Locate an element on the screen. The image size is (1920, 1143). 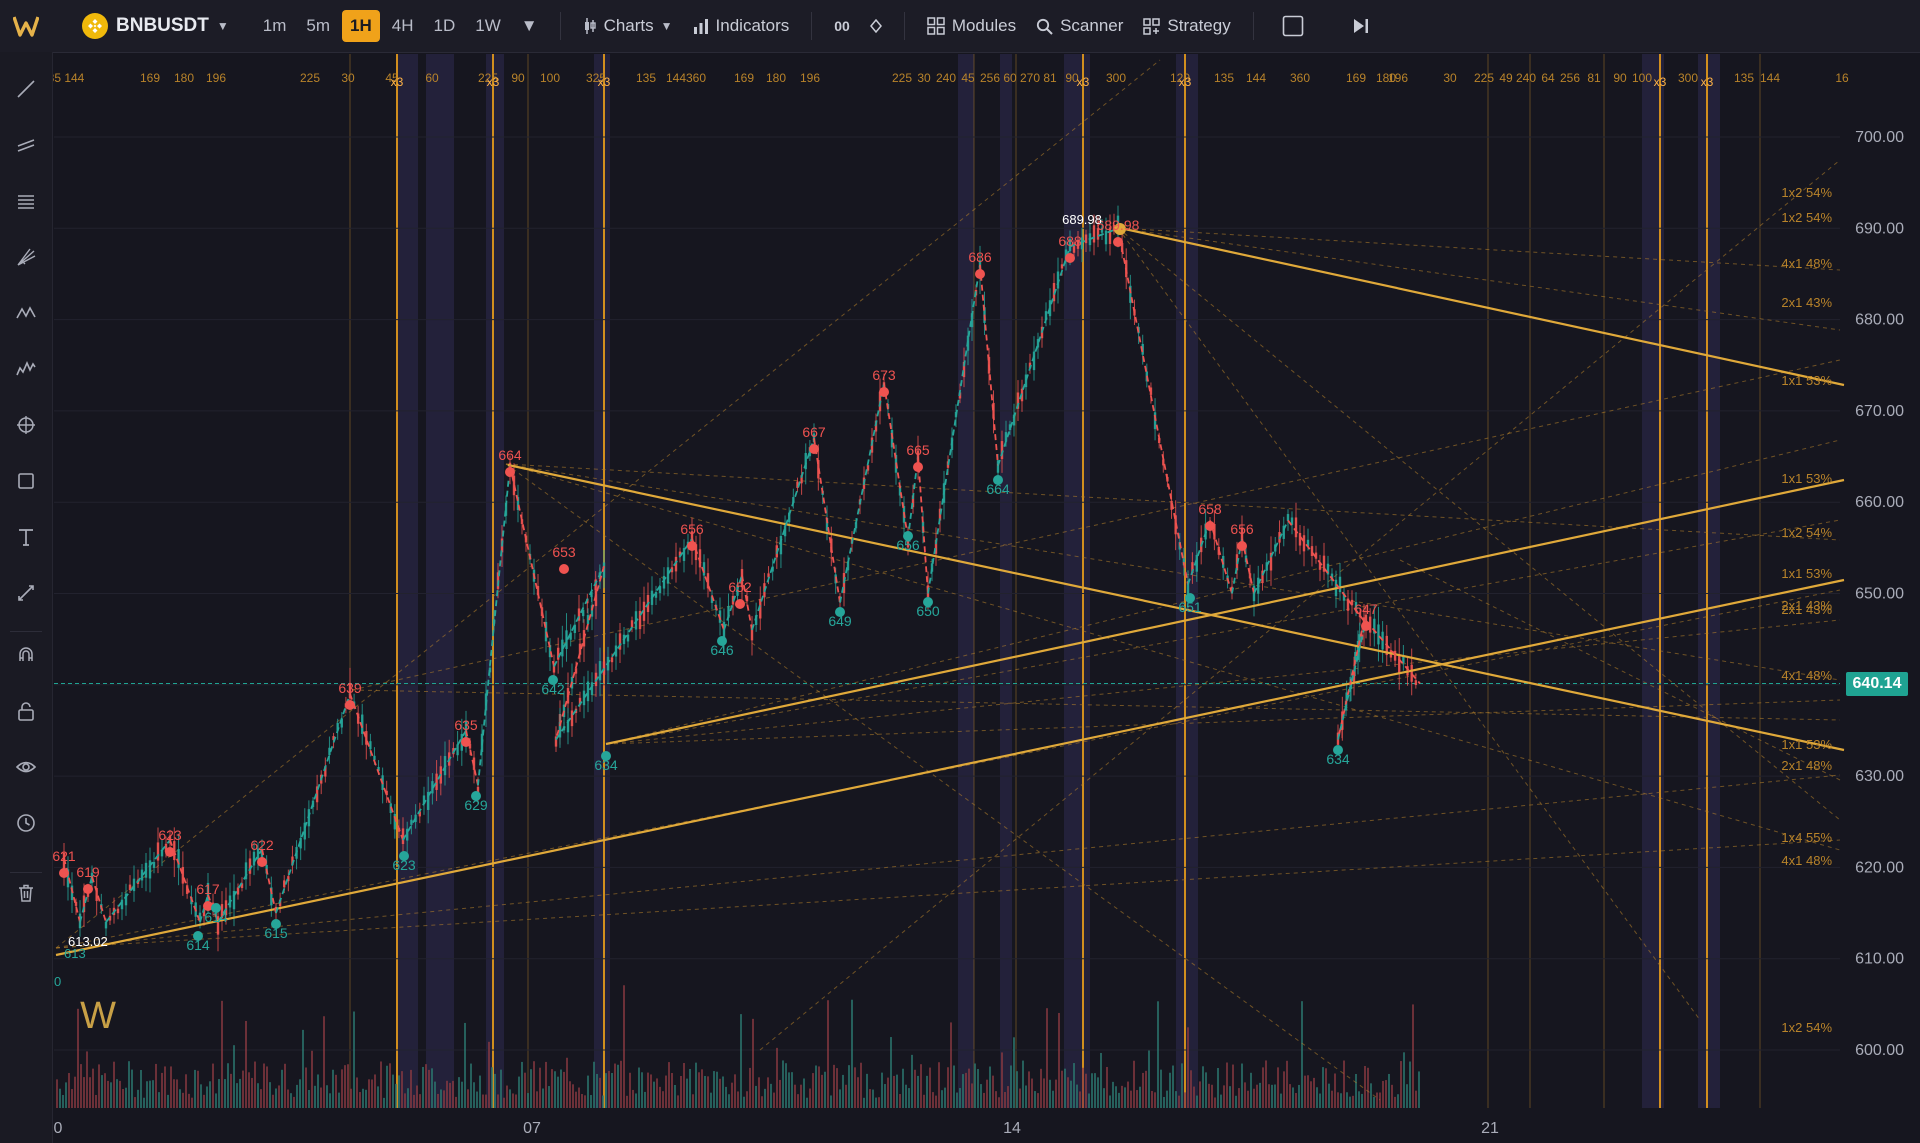
replay-button is located at coordinates (1361, 26).